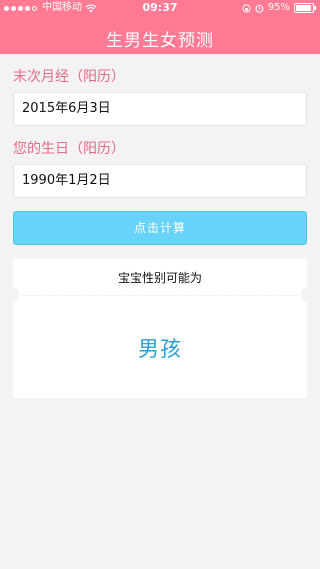 The image size is (320, 569). I want to click on alarm-icon, so click(259, 8).